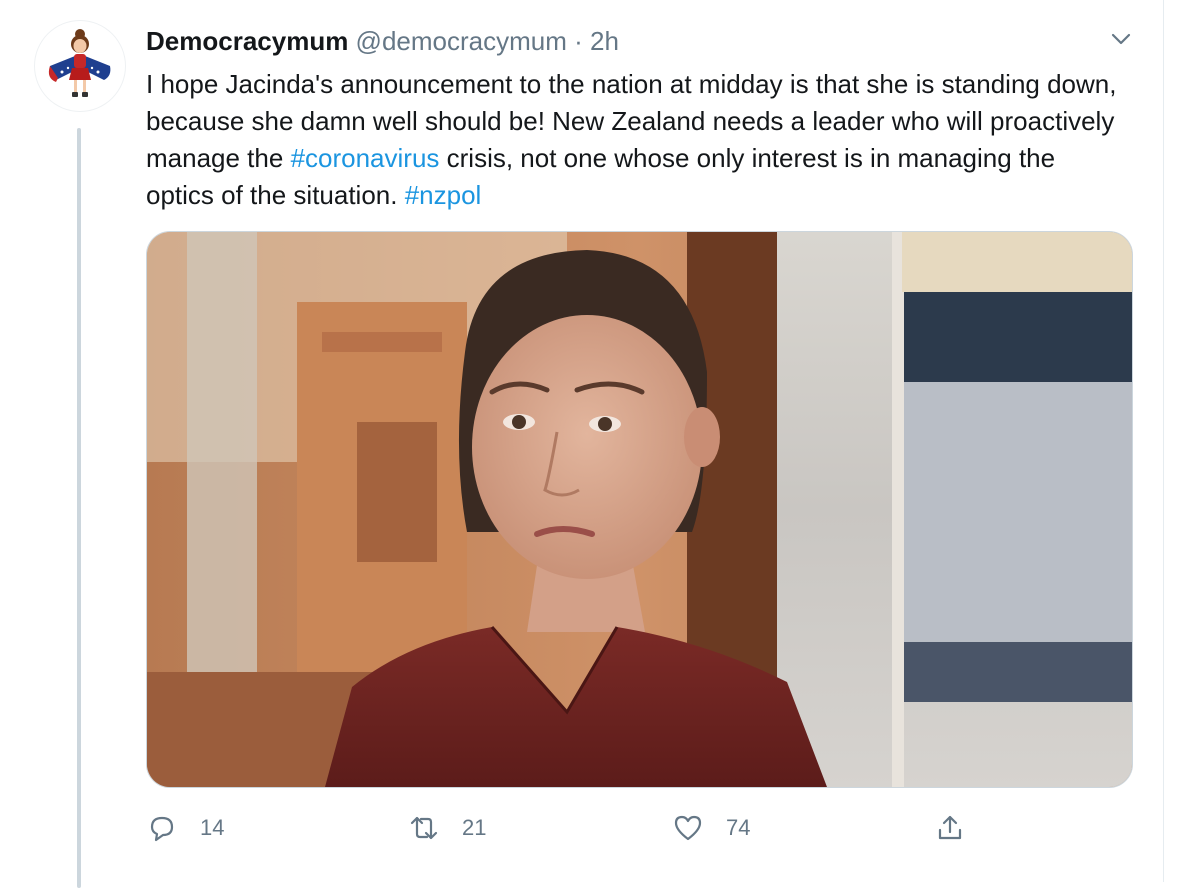 The height and width of the screenshot is (888, 1180). What do you see at coordinates (447, 828) in the screenshot?
I see `retweet-button: 21` at bounding box center [447, 828].